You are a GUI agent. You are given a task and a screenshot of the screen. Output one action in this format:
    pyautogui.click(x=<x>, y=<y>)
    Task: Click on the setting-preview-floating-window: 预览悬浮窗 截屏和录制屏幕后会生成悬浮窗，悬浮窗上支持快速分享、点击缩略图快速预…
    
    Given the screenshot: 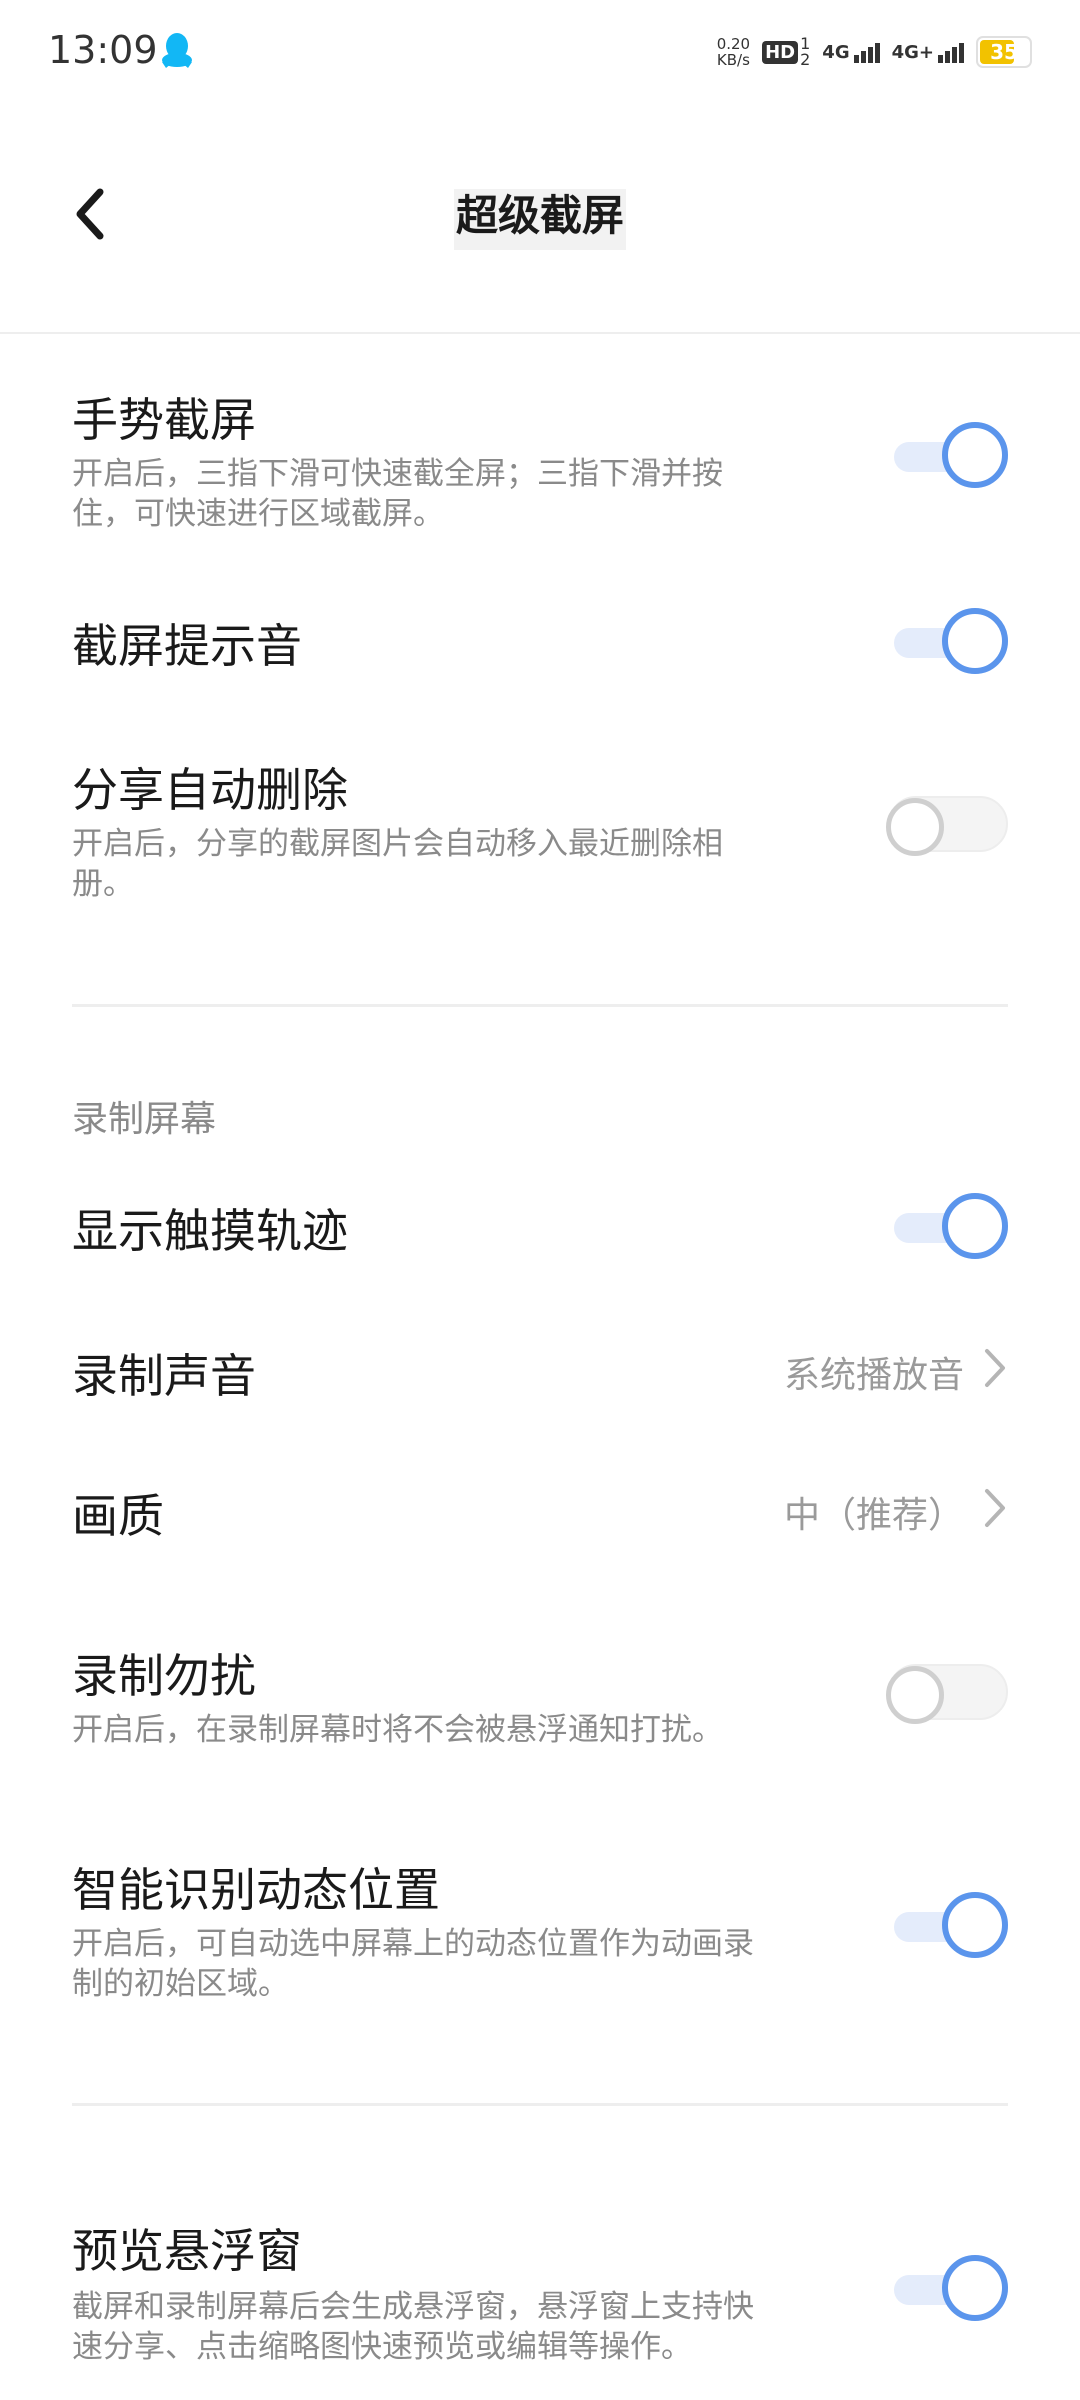 What is the action you would take?
    pyautogui.click(x=540, y=2292)
    